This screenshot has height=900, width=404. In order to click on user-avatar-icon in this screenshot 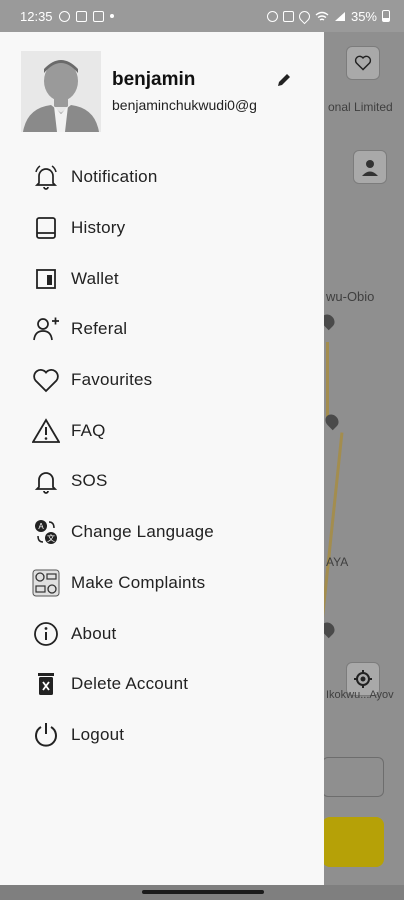, I will do `click(61, 91)`.